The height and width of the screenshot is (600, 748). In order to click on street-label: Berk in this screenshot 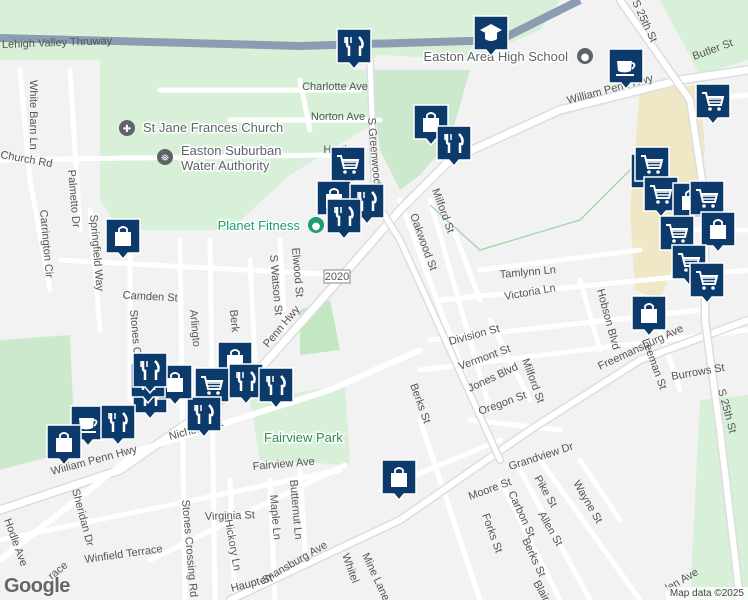, I will do `click(234, 321)`.